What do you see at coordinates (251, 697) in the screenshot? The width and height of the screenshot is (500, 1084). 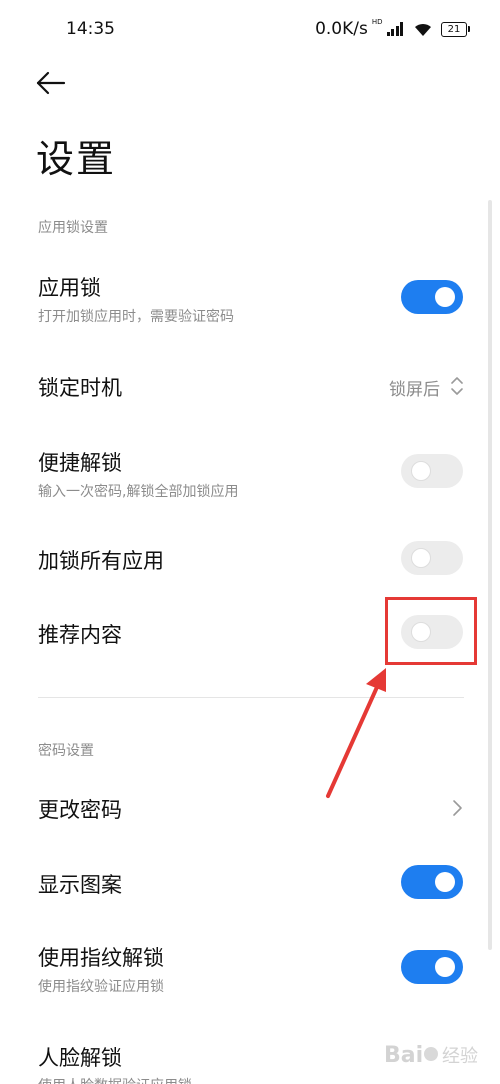 I see `section-divider` at bounding box center [251, 697].